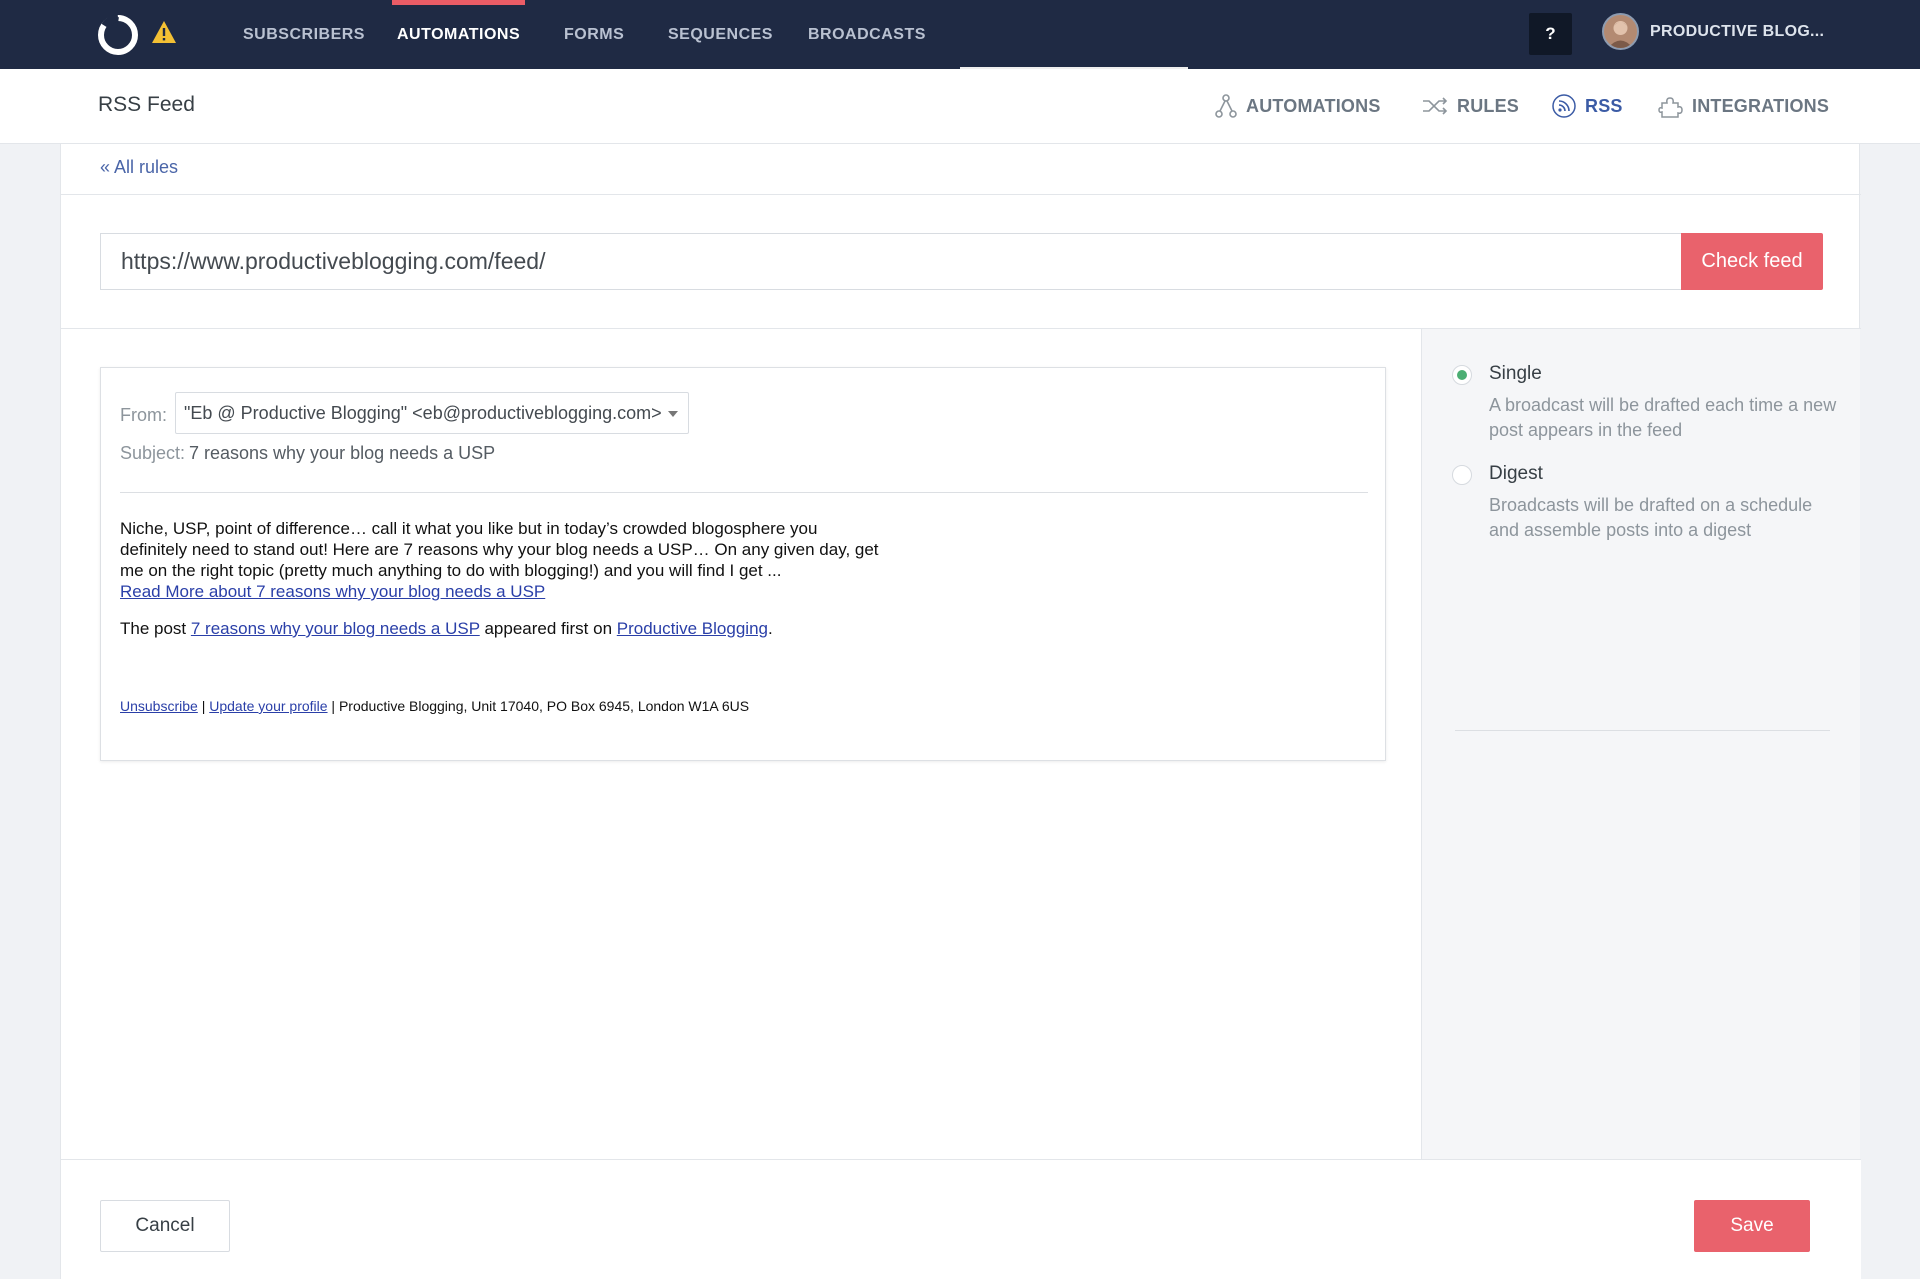 The image size is (1920, 1279). I want to click on puzzle-icon, so click(1670, 107).